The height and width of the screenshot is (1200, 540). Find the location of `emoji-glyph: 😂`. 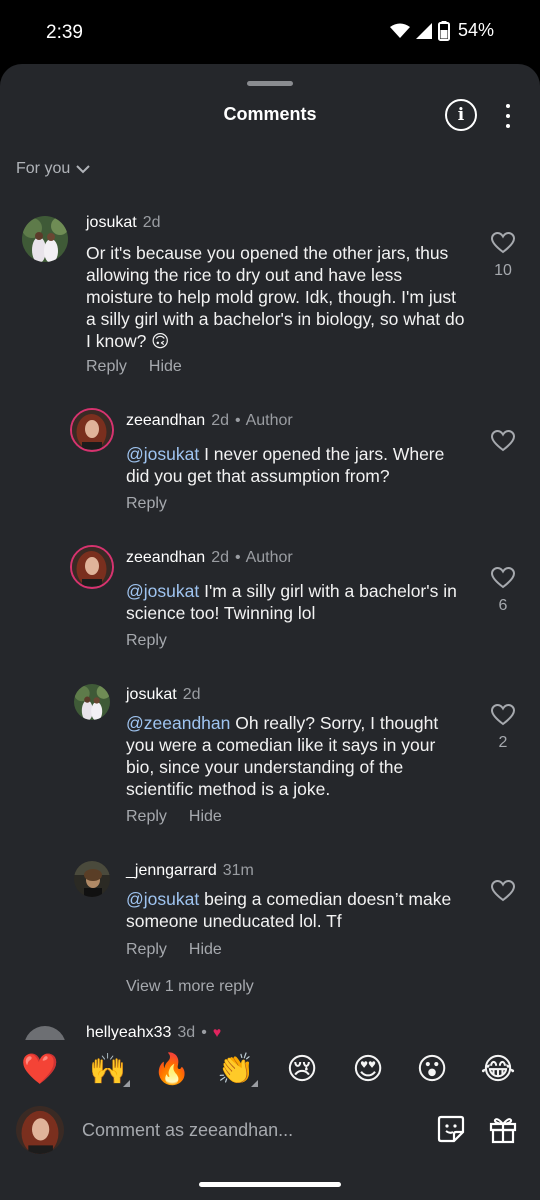

emoji-glyph: 😂 is located at coordinates (498, 1069).